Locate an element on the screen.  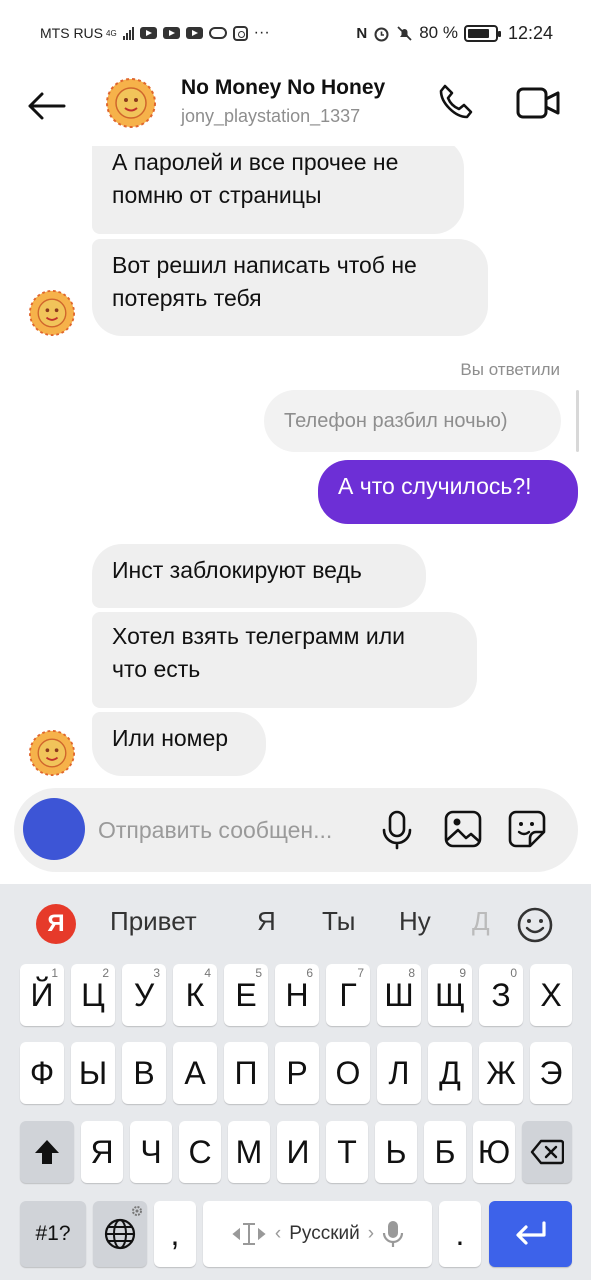
key: Ф is located at coordinates (42, 1073).